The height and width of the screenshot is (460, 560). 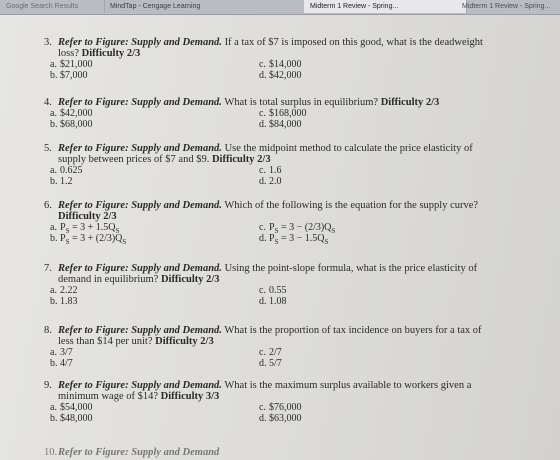 What do you see at coordinates (48, 102) in the screenshot?
I see `question-number: 4.` at bounding box center [48, 102].